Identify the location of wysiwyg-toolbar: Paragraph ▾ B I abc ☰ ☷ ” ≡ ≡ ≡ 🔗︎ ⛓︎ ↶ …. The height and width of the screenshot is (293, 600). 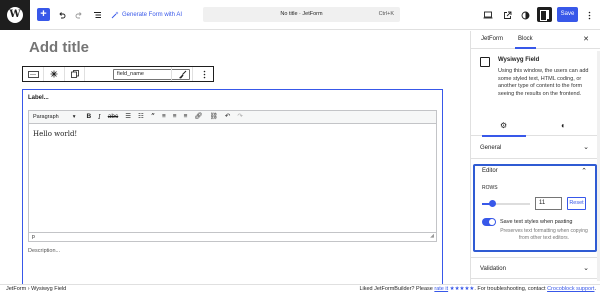
(232, 117).